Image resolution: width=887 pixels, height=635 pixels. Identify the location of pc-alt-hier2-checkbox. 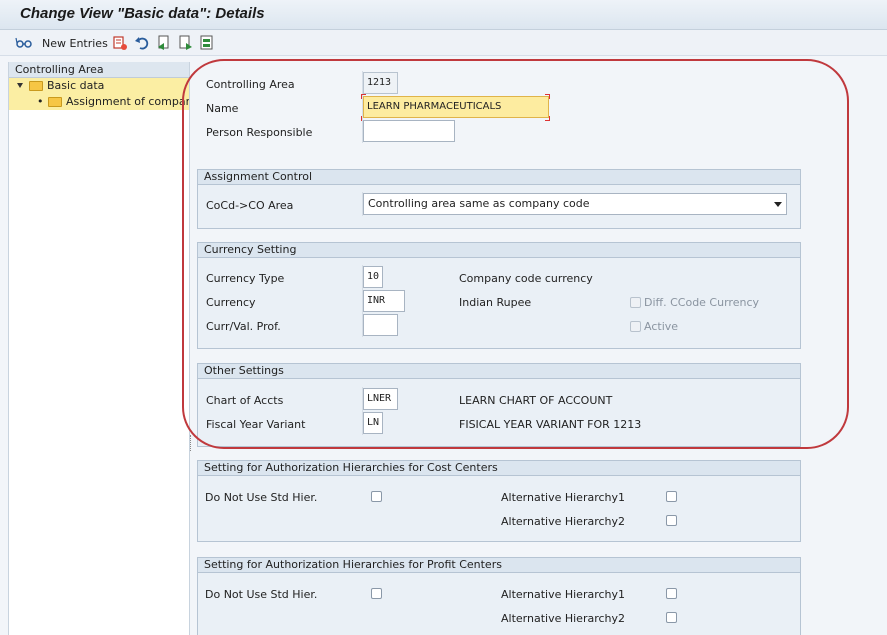
(671, 617).